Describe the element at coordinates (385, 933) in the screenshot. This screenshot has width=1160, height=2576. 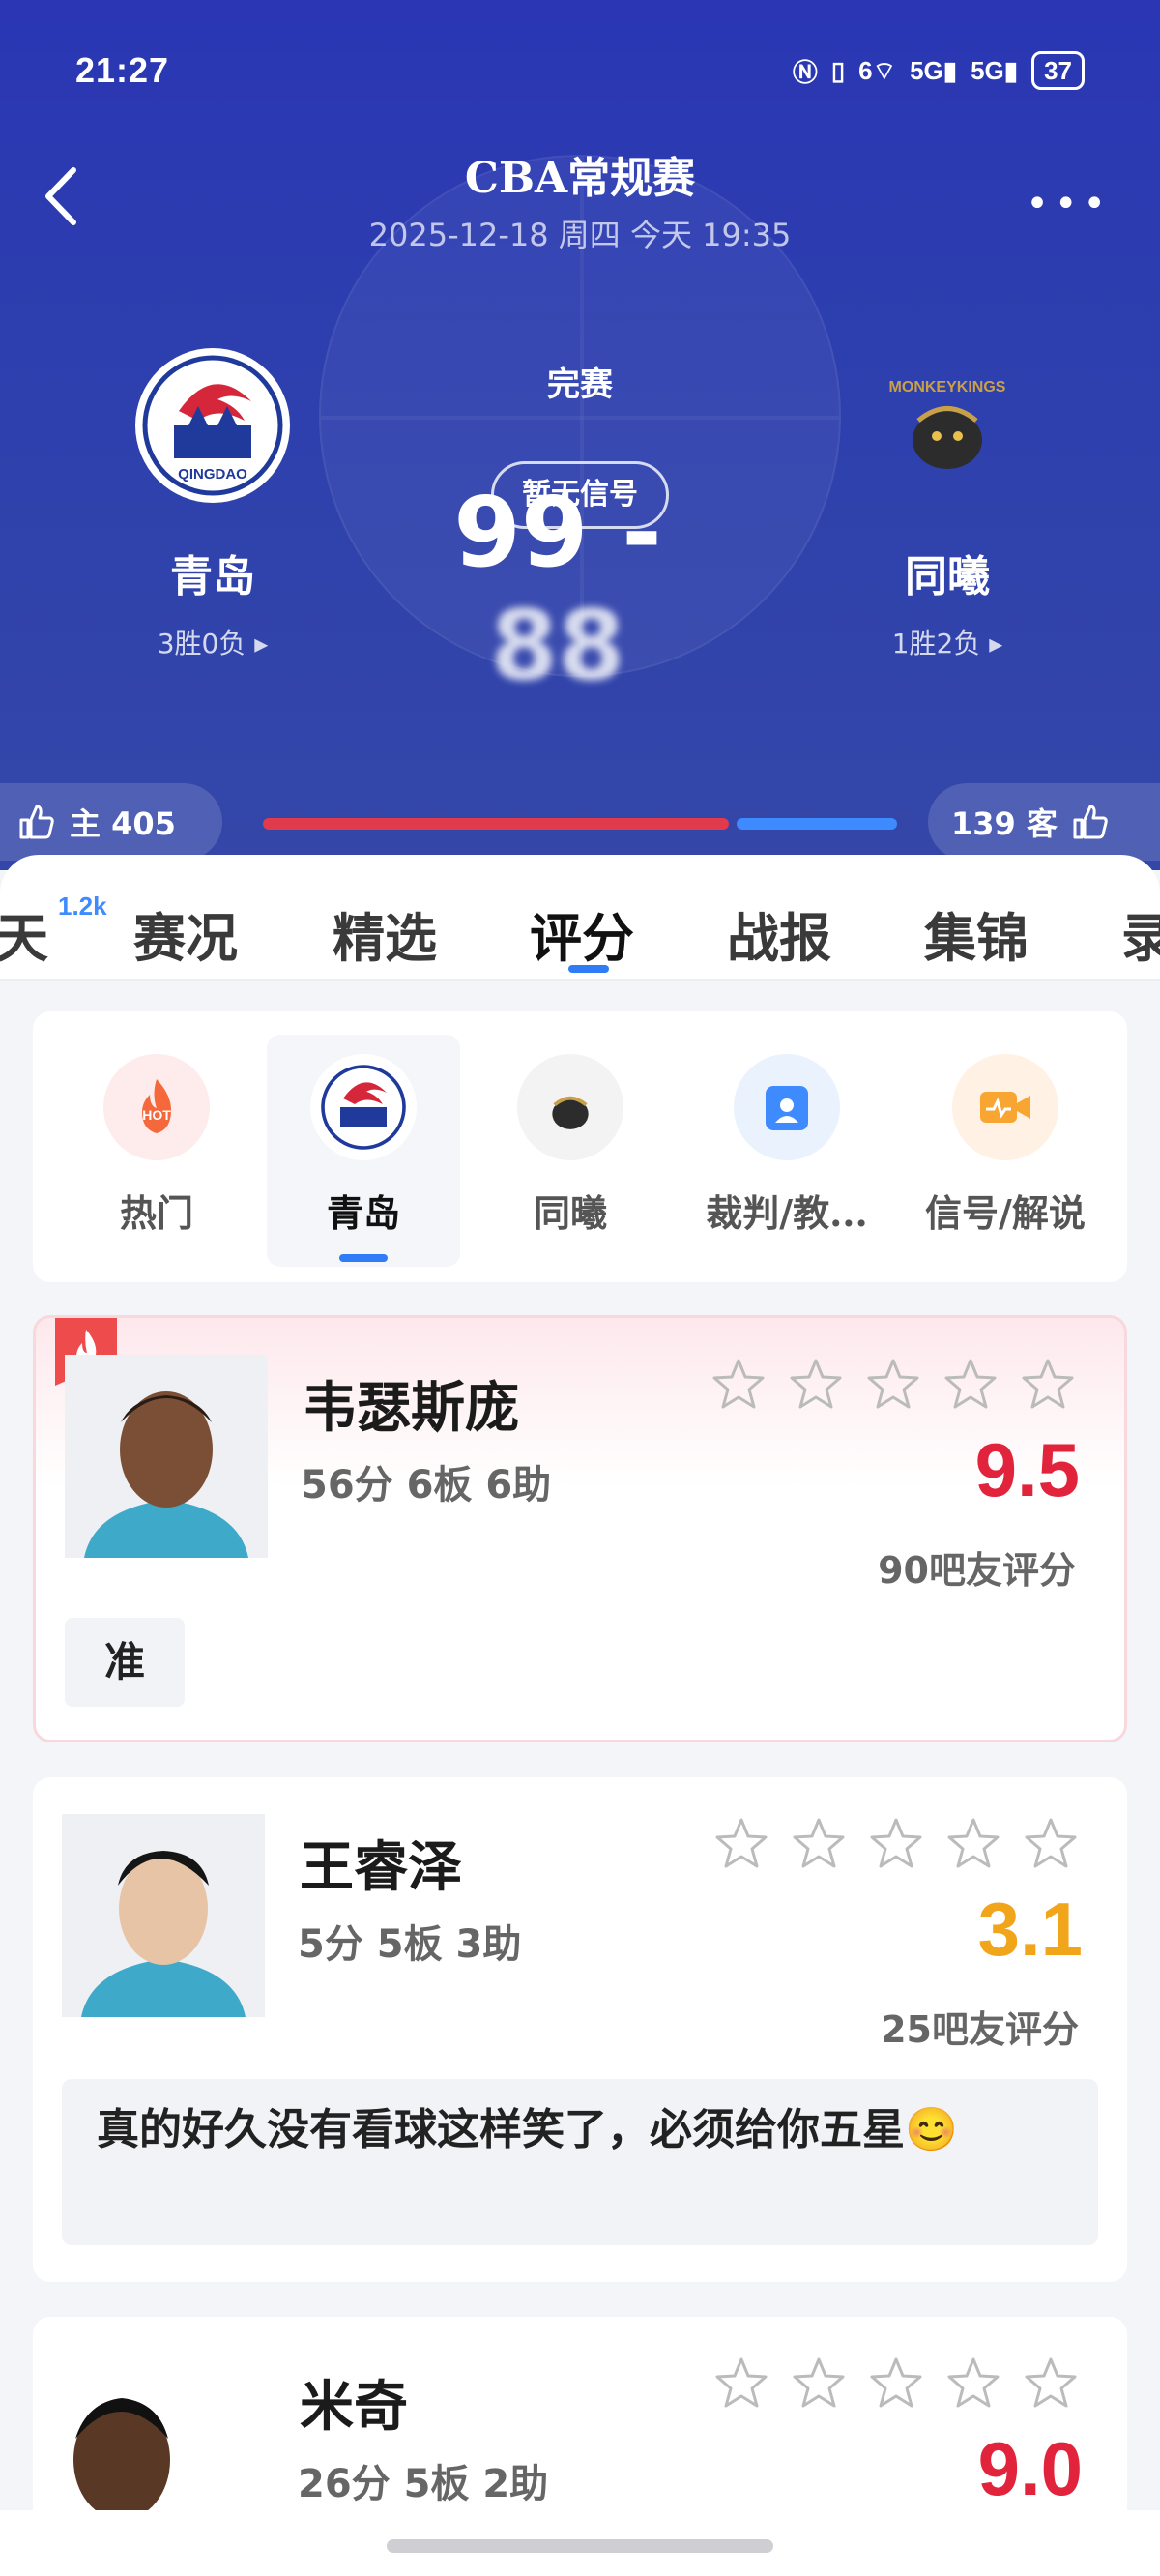
I see `tab-highlights-picks: 精选` at that location.